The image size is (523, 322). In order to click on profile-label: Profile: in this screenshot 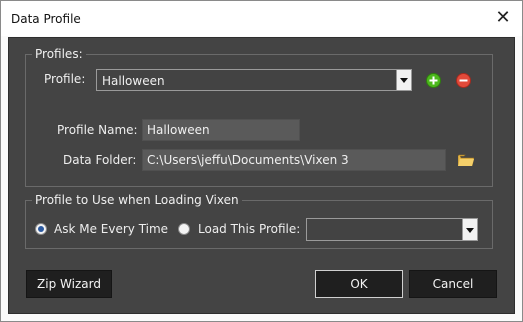, I will do `click(65, 79)`.